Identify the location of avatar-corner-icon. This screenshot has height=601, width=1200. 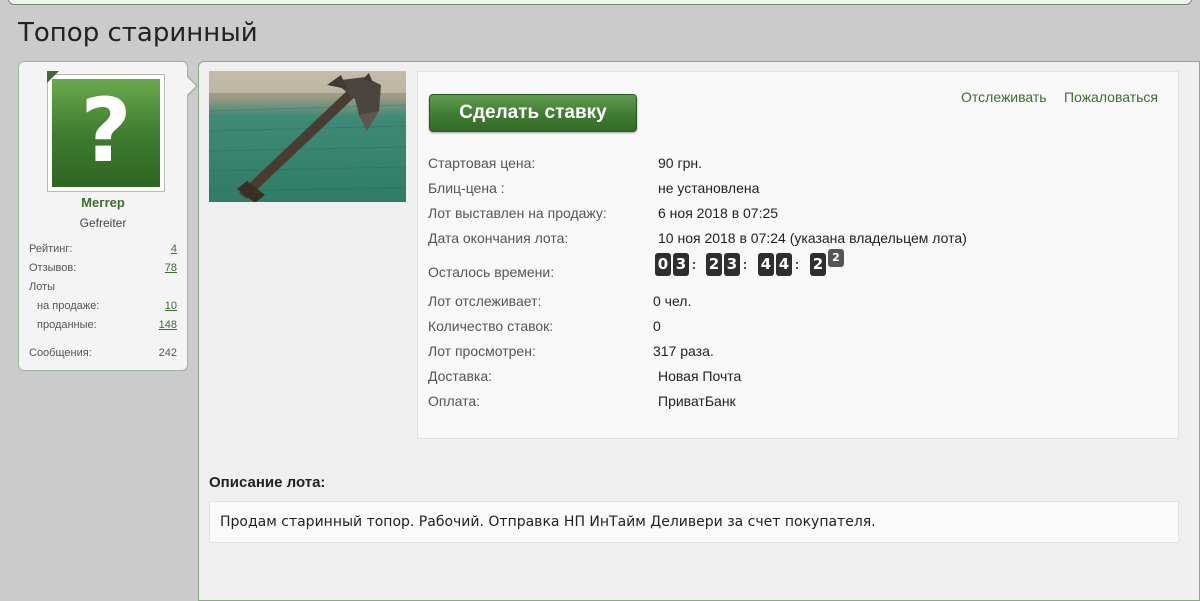
(53, 77).